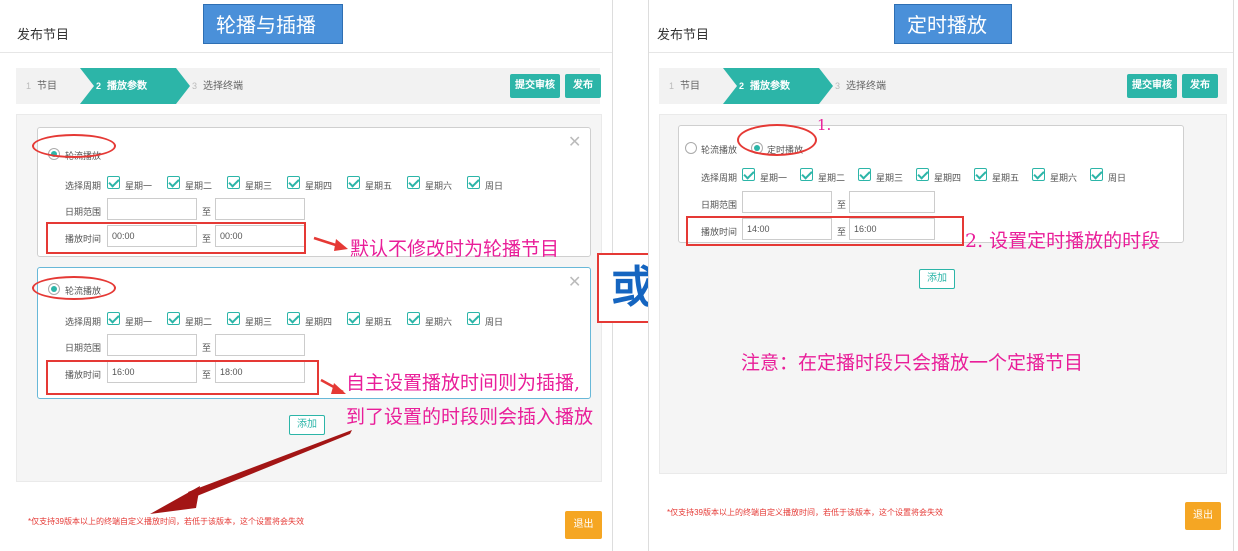  What do you see at coordinates (463, 383) in the screenshot?
I see `annotation-custom-note-1: 自主设置播放时间则为插播,` at bounding box center [463, 383].